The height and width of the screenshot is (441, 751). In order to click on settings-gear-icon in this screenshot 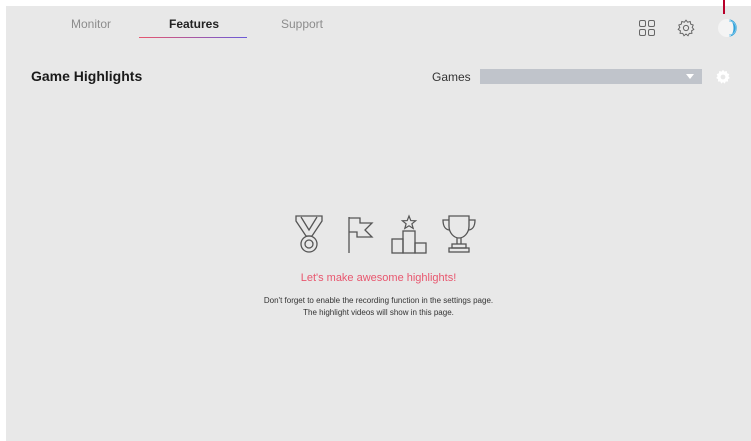, I will do `click(686, 28)`.